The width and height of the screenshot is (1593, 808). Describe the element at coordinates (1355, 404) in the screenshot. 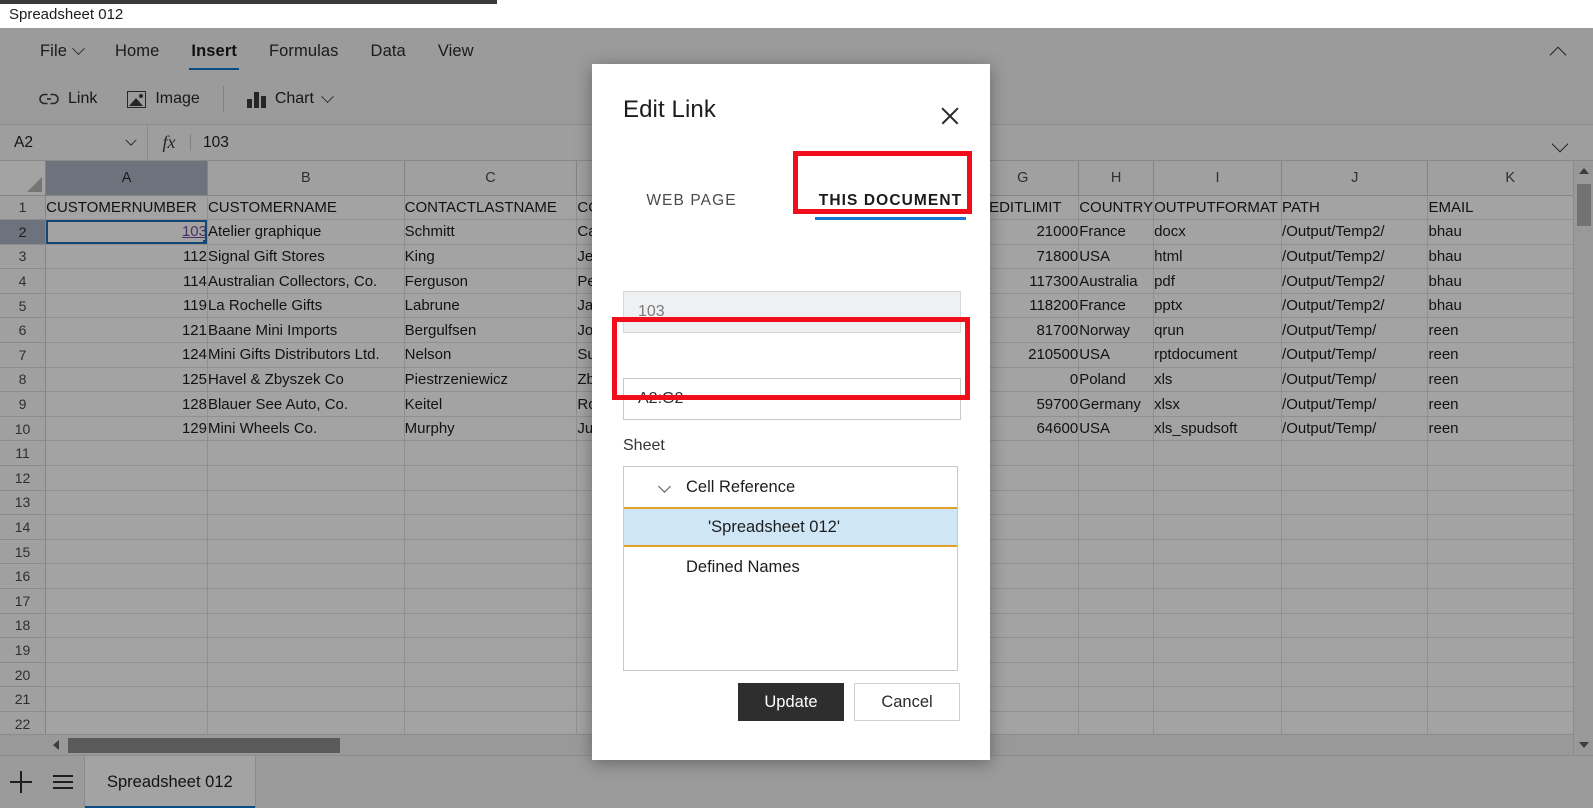

I see `cell-J9: /Output/Temp/` at that location.